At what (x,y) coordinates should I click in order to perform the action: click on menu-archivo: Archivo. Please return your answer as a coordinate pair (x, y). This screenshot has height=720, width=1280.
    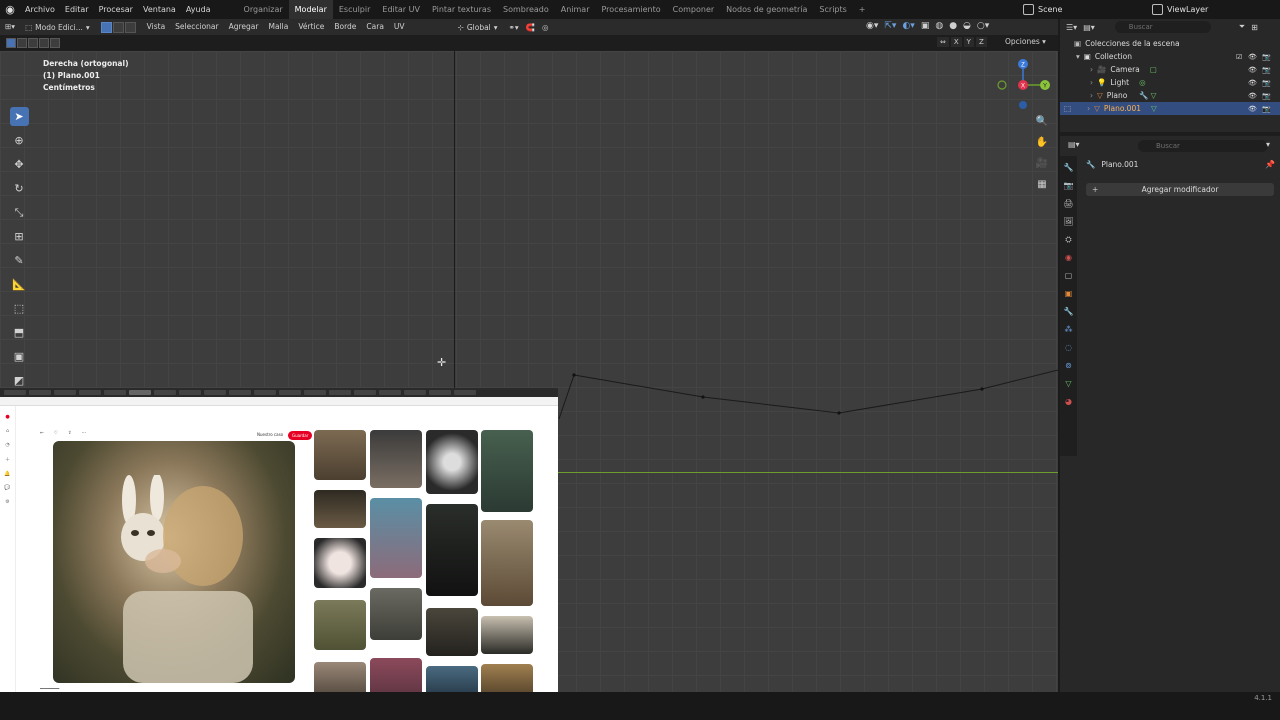
    Looking at the image, I should click on (40, 9).